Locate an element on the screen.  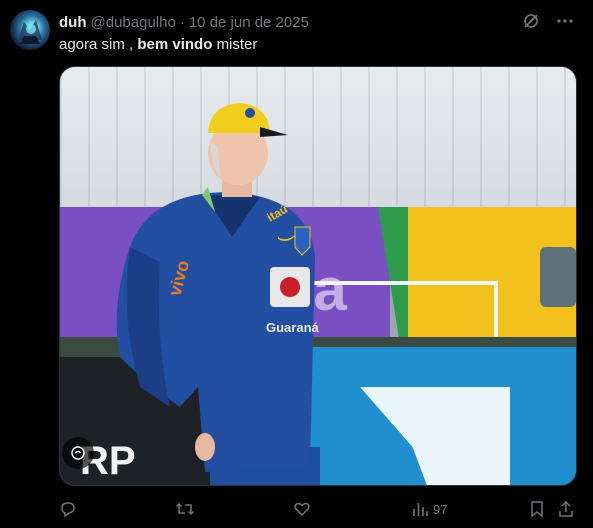
bookmark-icon is located at coordinates (537, 509).